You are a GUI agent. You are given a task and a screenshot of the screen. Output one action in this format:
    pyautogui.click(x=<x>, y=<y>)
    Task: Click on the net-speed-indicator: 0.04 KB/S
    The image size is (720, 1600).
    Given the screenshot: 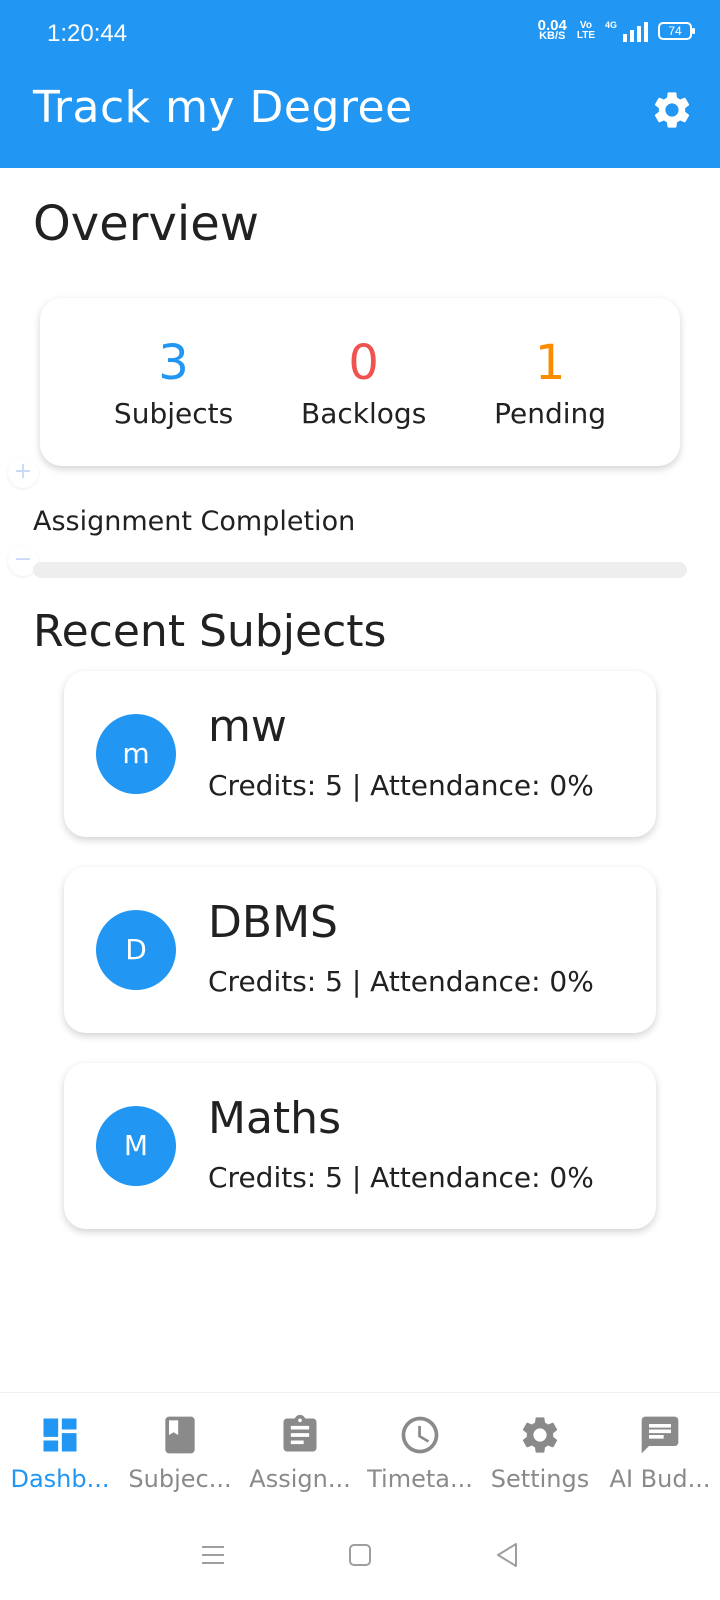 What is the action you would take?
    pyautogui.click(x=552, y=30)
    